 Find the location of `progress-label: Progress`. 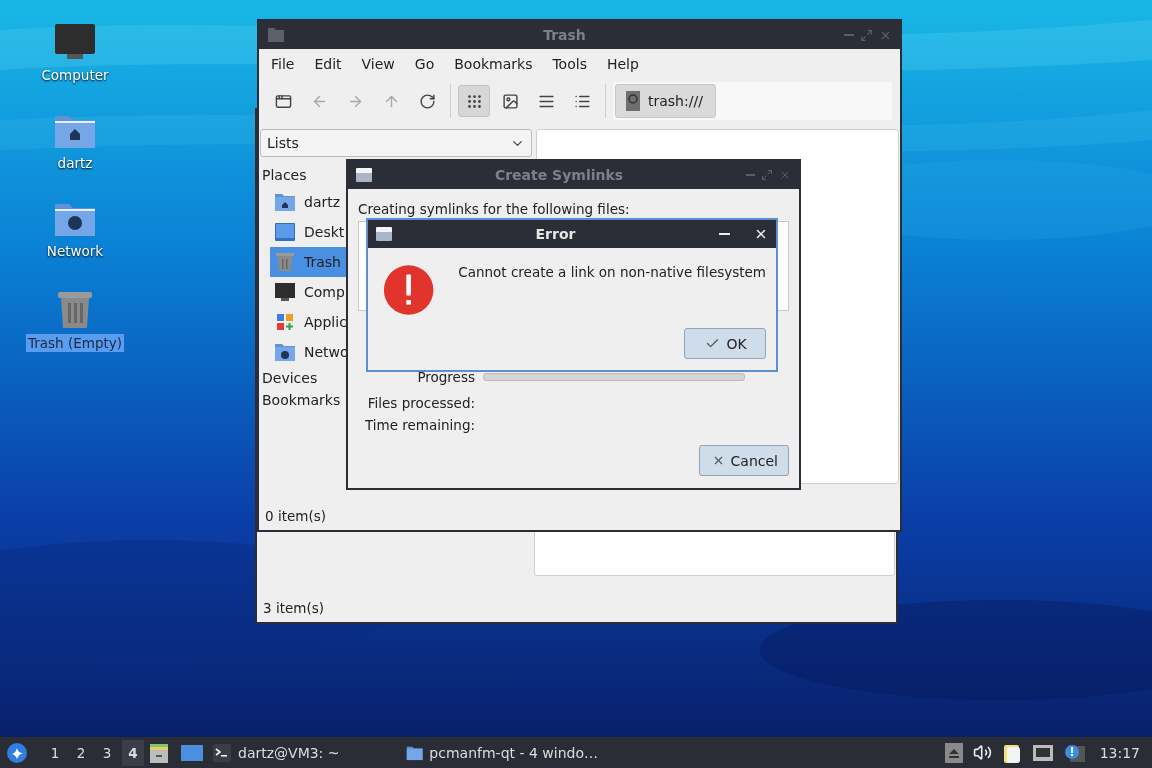

progress-label: Progress is located at coordinates (445, 377).